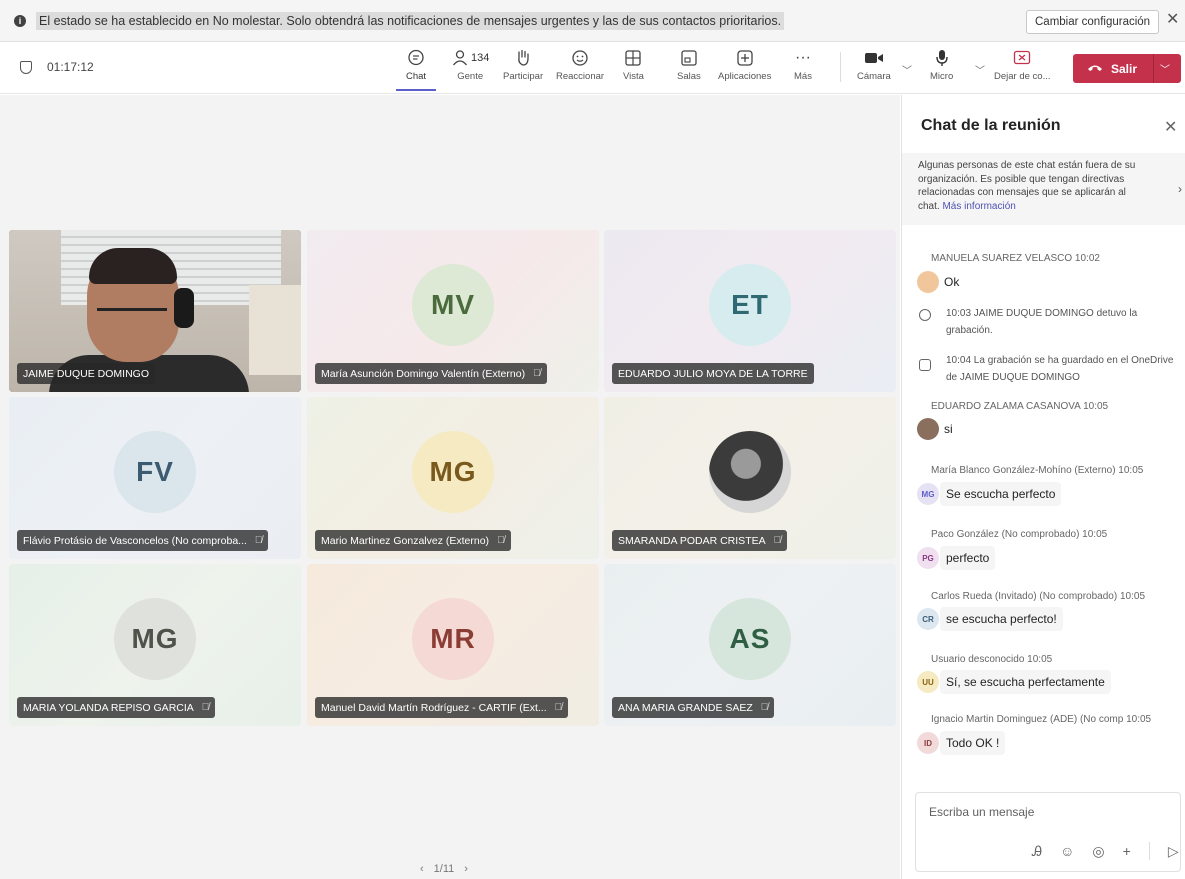  Describe the element at coordinates (132, 315) in the screenshot. I see `video-glasses` at that location.